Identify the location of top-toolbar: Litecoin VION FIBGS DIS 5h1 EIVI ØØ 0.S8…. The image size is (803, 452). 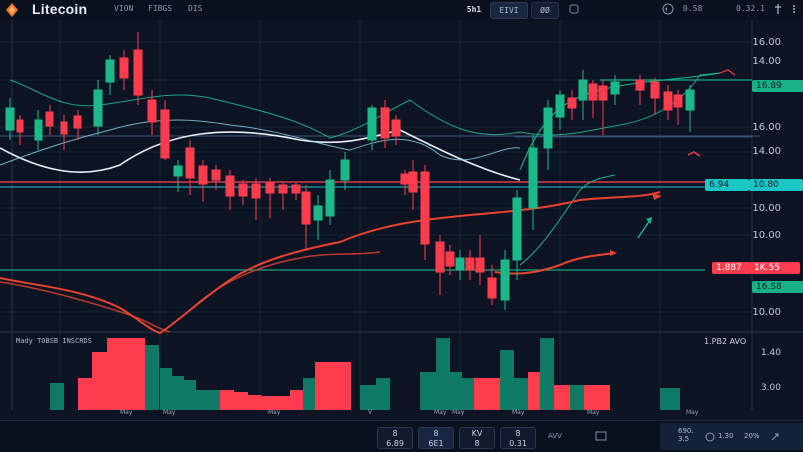
(401, 10).